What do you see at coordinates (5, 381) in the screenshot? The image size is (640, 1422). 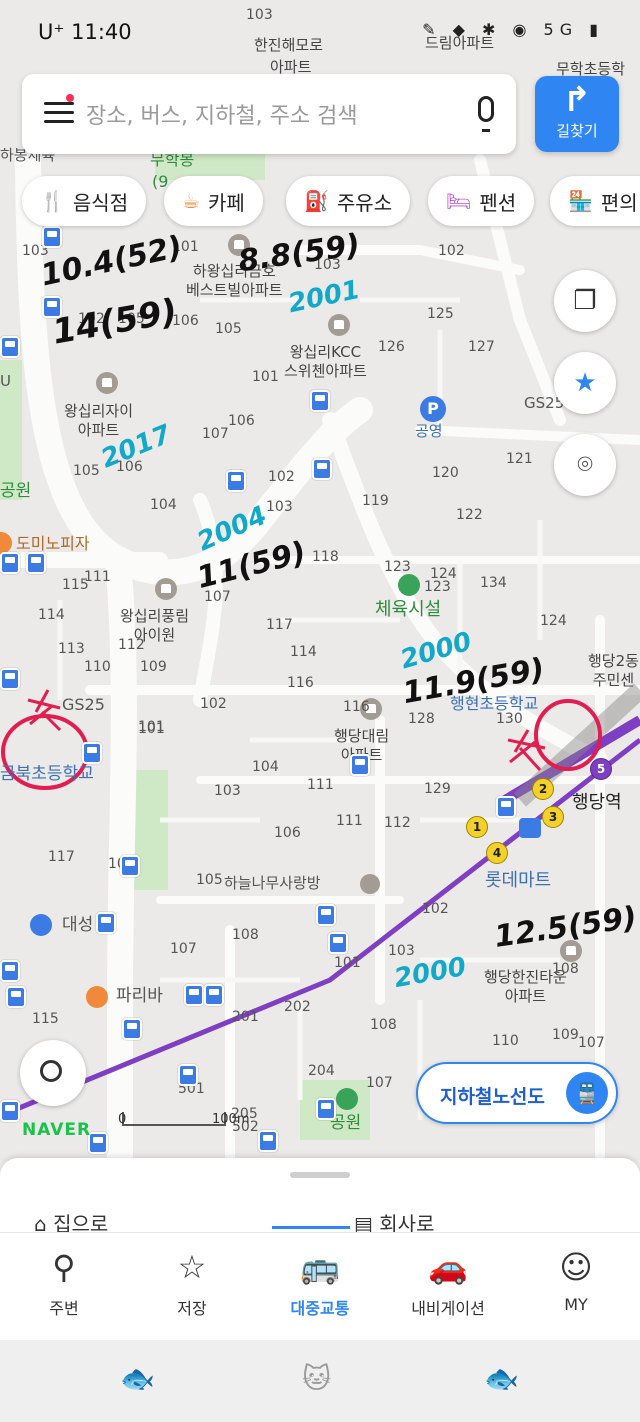 I see `place-label: U` at bounding box center [5, 381].